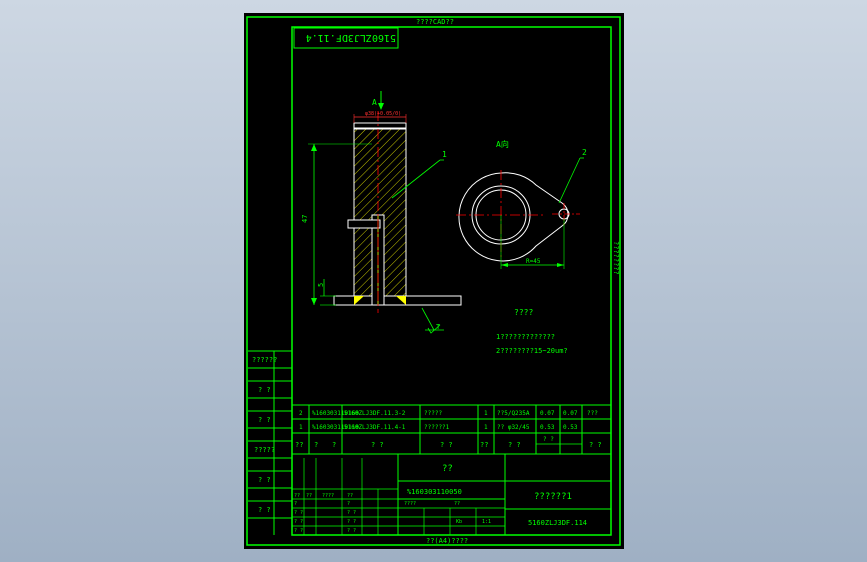 The height and width of the screenshot is (562, 867). I want to click on leader-label-1: 1, so click(444, 154).